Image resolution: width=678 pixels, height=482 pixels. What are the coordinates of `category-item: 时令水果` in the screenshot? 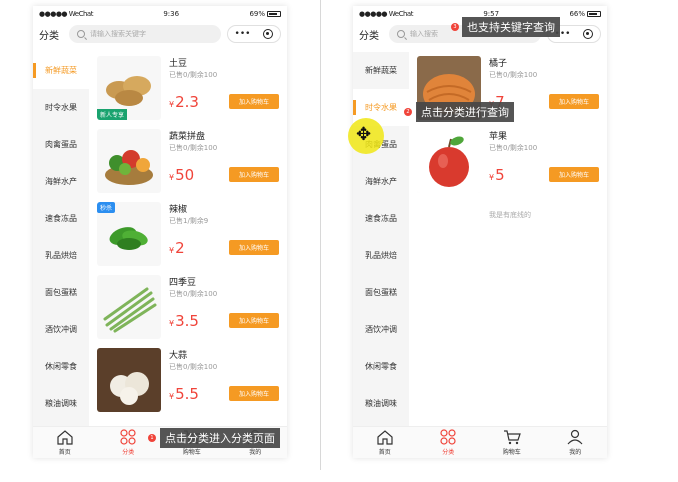 It's located at (61, 107).